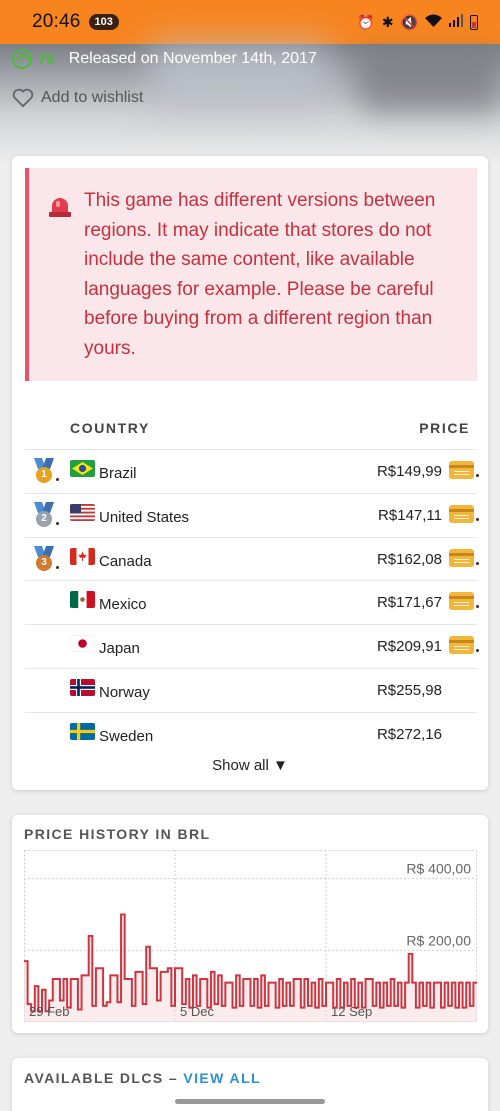  What do you see at coordinates (222, 1078) in the screenshot?
I see `view-all-dlcs-link: VIEW ALL` at bounding box center [222, 1078].